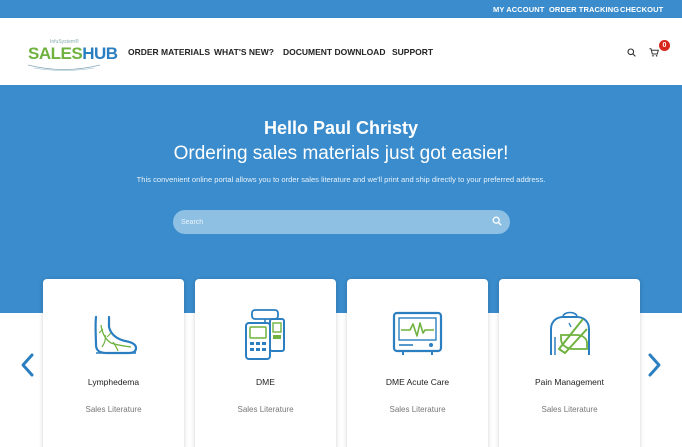 The height and width of the screenshot is (447, 682). I want to click on greeting-title: Hello Paul Christy, so click(341, 128).